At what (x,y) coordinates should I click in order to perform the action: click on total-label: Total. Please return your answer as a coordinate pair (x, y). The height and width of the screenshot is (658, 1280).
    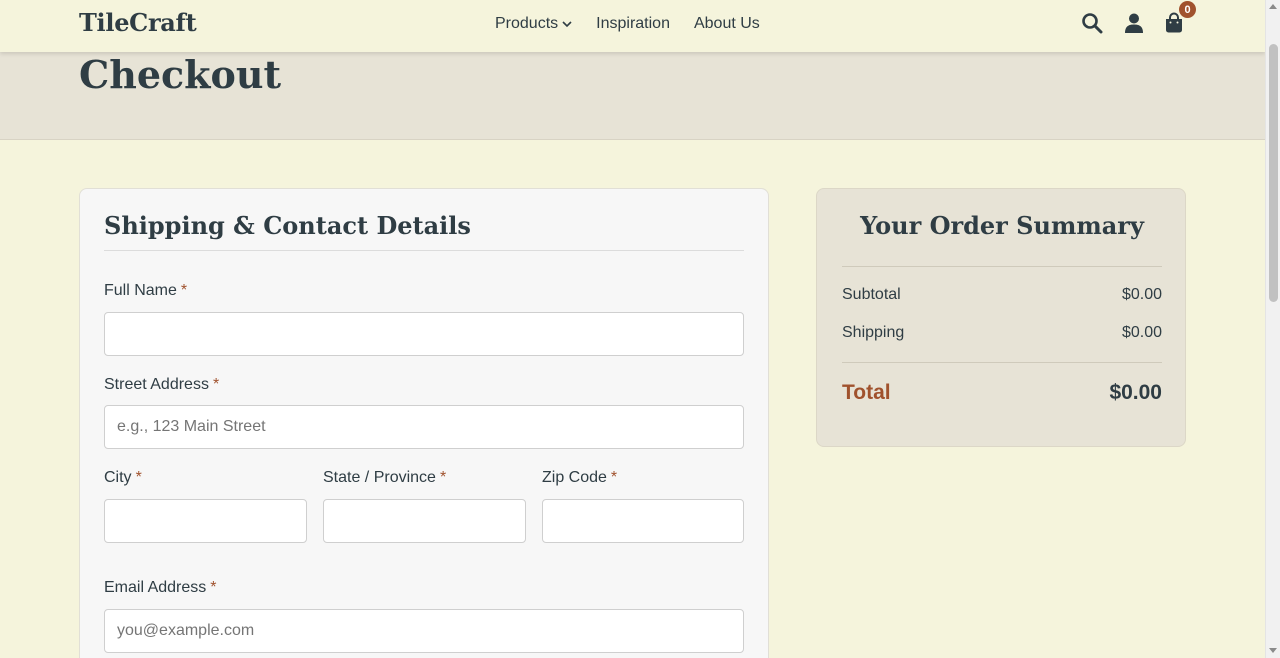
    Looking at the image, I should click on (866, 392).